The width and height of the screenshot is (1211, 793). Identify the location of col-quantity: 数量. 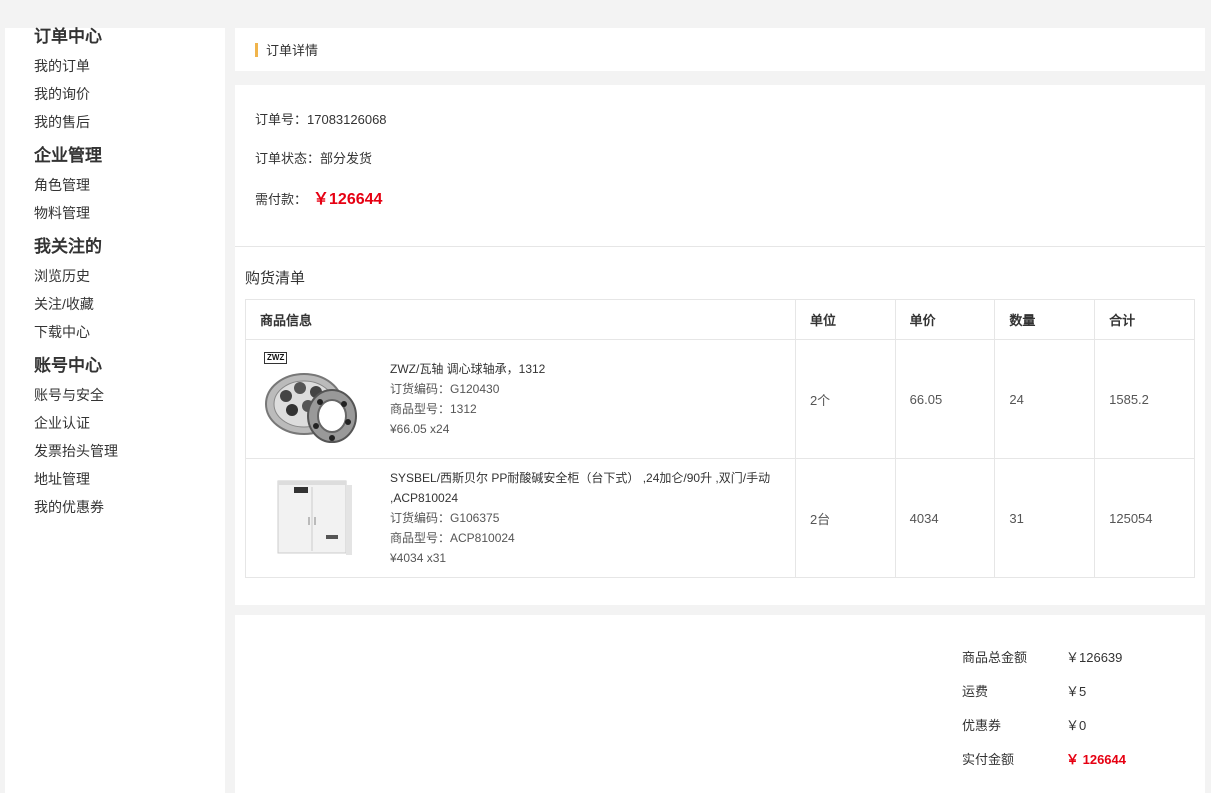
(1045, 319).